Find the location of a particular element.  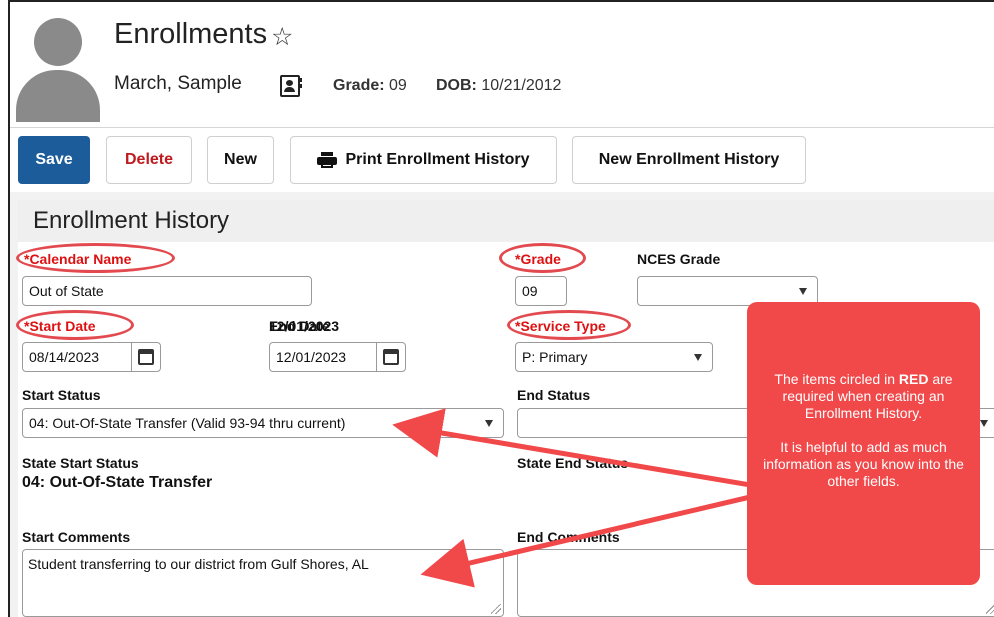

student-name: March, Sample is located at coordinates (178, 83).